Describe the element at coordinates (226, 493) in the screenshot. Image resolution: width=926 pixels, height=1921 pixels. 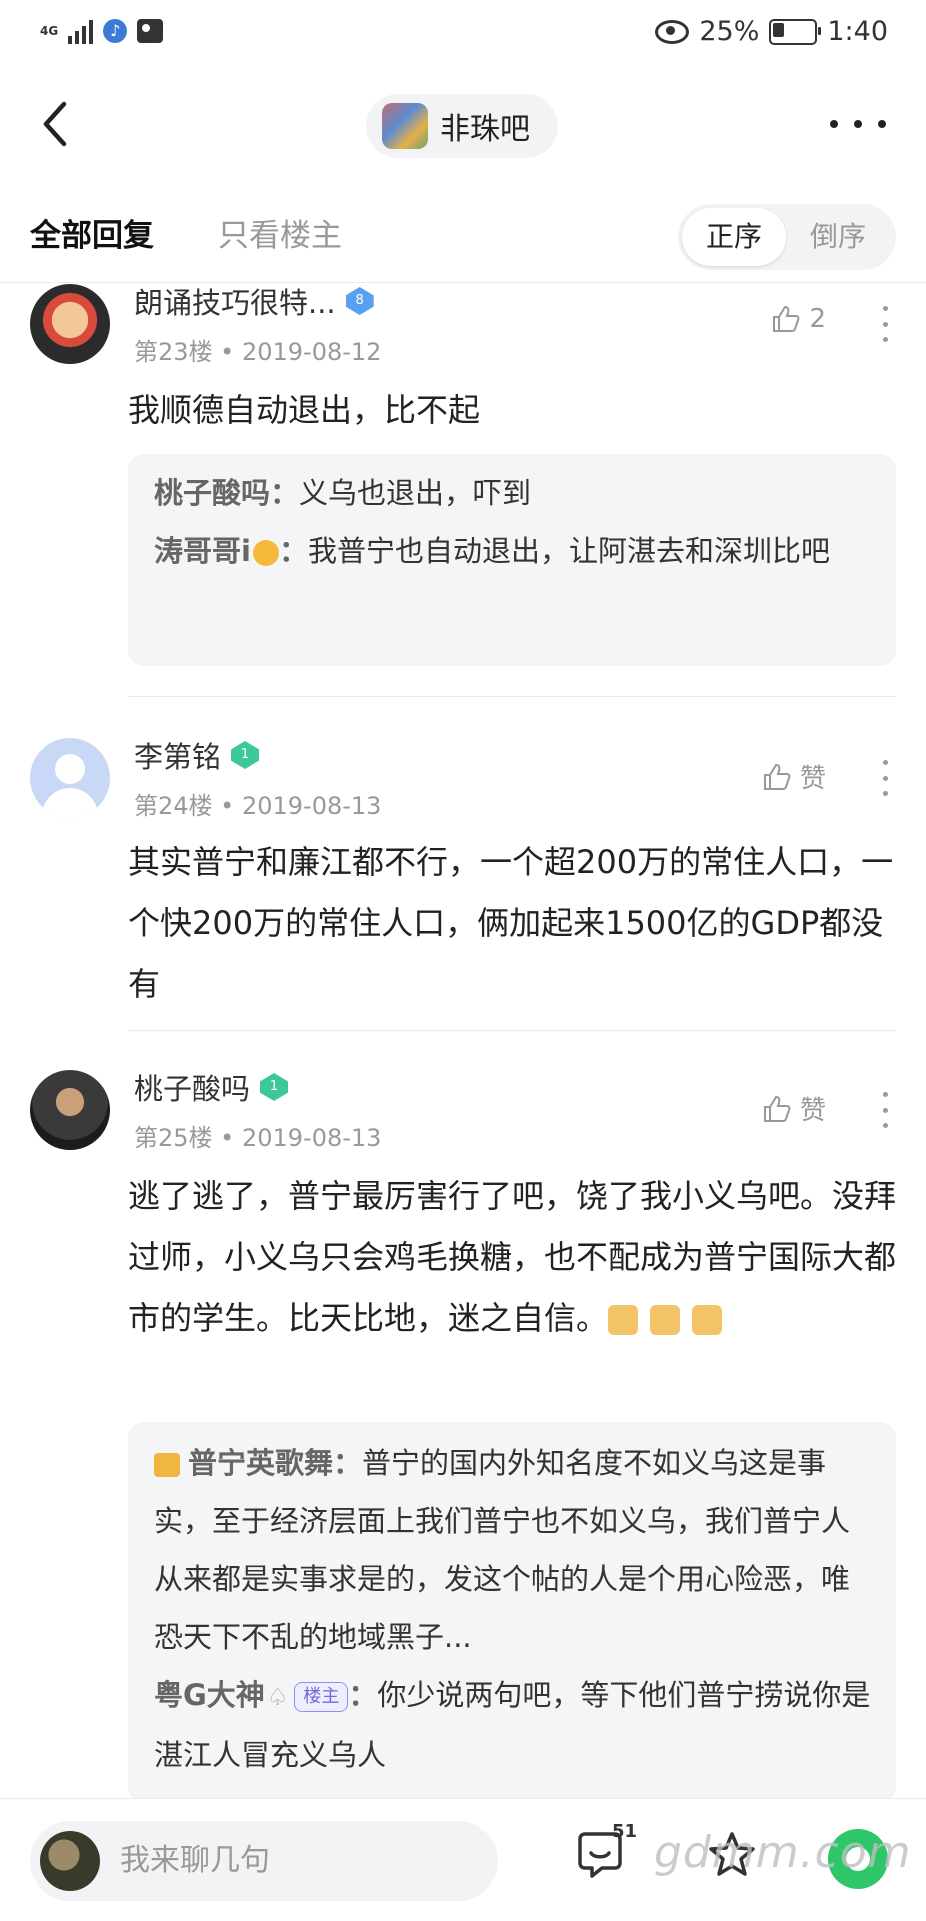
I see `reply-author: 桃子酸吗：` at that location.